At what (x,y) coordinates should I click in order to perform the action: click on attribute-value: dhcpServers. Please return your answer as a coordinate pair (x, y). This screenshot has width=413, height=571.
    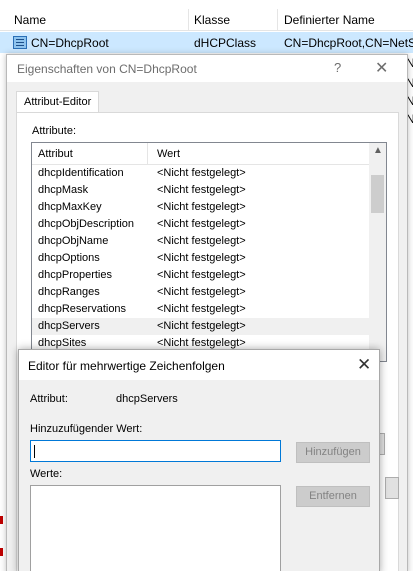
    Looking at the image, I should click on (147, 399).